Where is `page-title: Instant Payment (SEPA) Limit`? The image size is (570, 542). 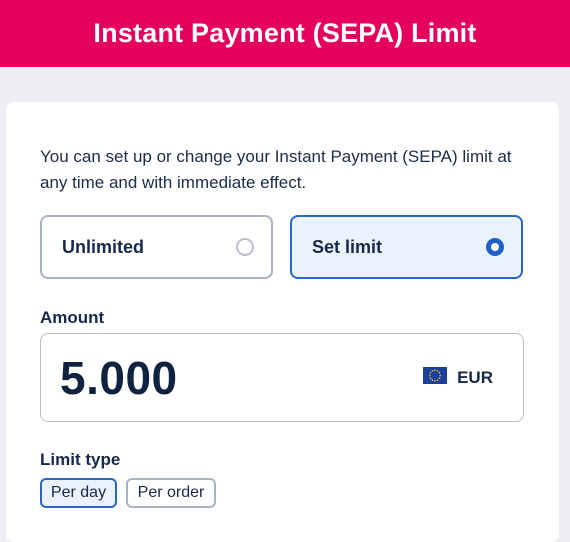 page-title: Instant Payment (SEPA) Limit is located at coordinates (285, 33).